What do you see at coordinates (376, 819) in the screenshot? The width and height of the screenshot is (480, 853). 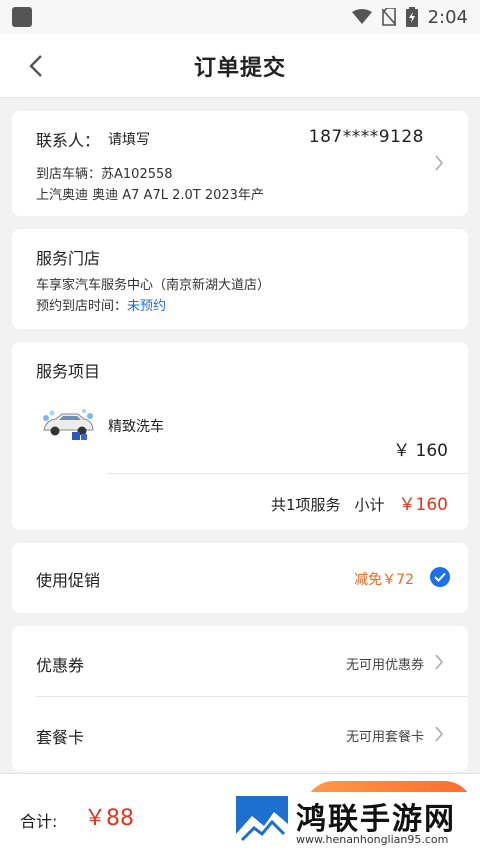 I see `watermark-title: 鸿联手游网` at bounding box center [376, 819].